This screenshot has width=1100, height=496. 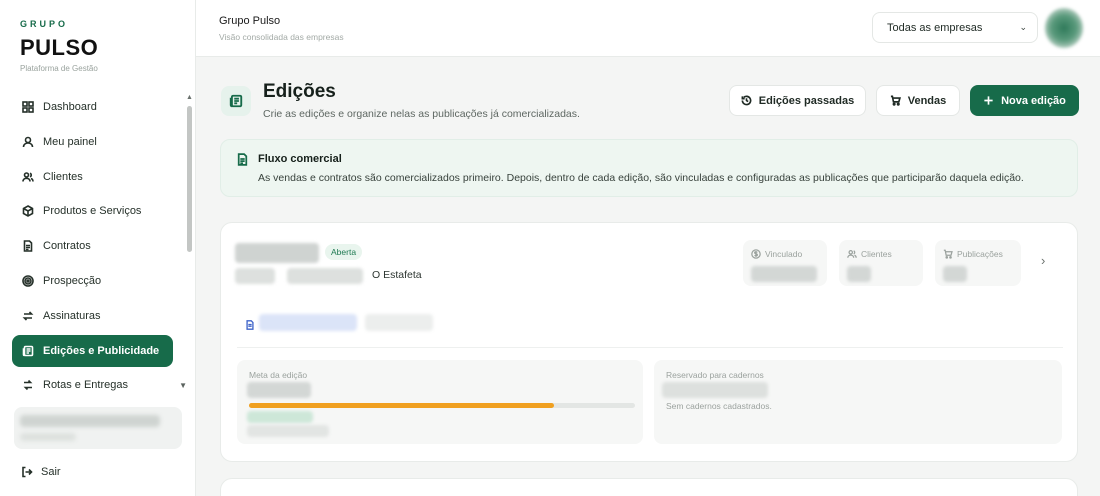 I want to click on brand-subtitle: Plataforma de Gestão, so click(x=59, y=68).